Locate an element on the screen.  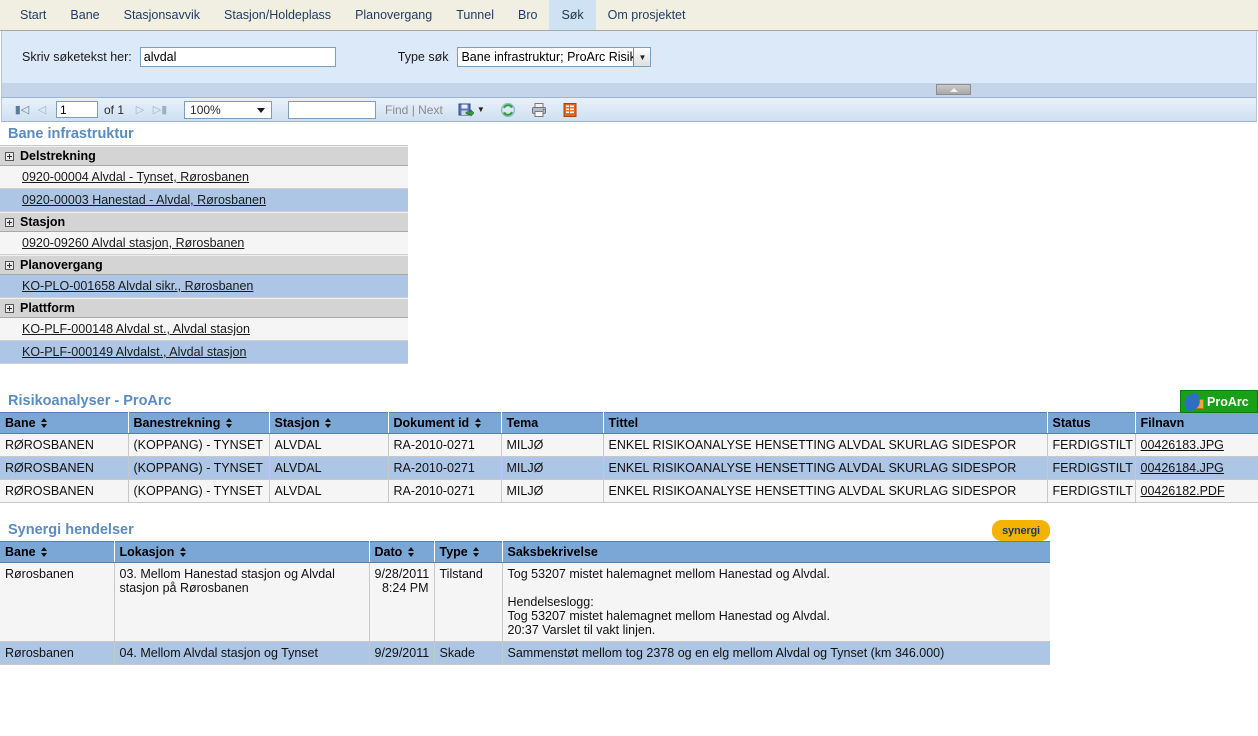
first-page-button: ▮◁ is located at coordinates (22, 109).